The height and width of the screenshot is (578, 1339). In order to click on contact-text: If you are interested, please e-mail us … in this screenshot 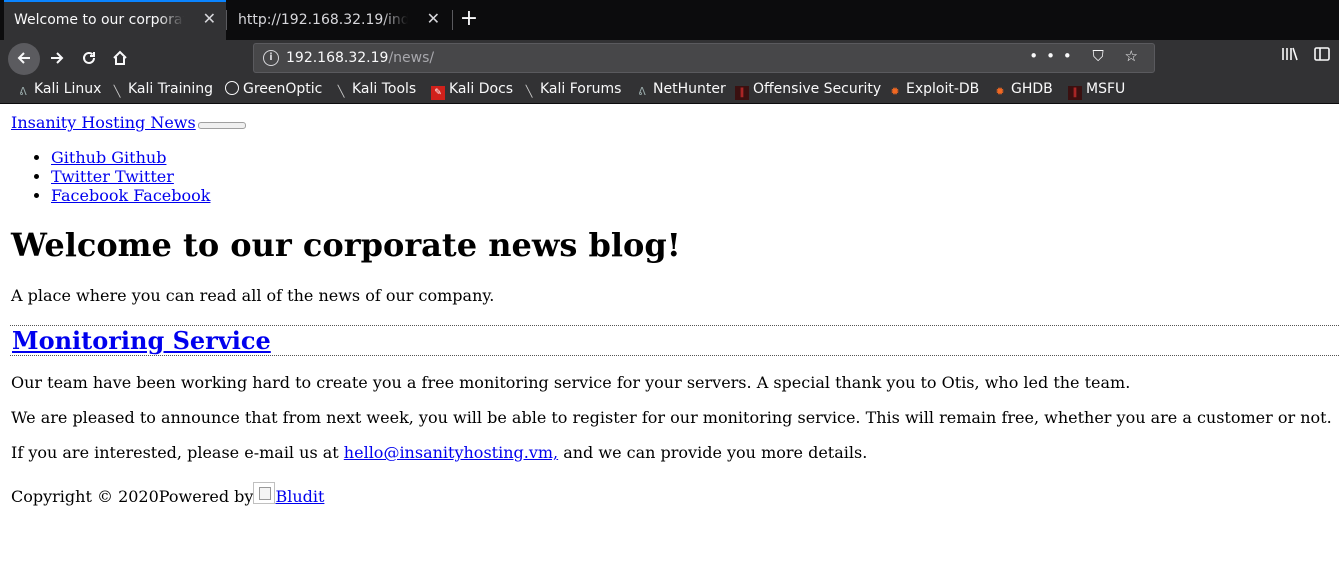, I will do `click(177, 452)`.